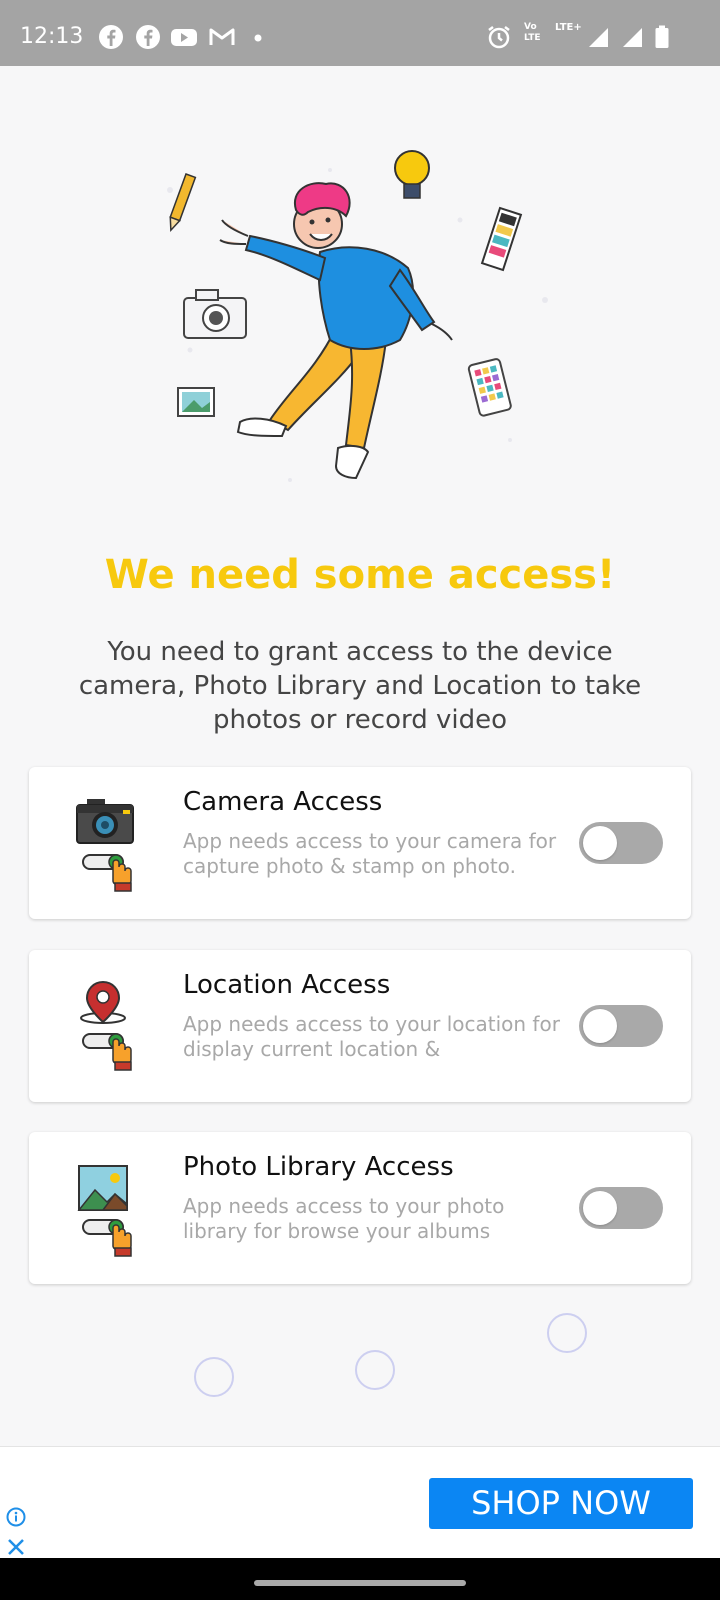  I want to click on signal-icon, so click(632, 37).